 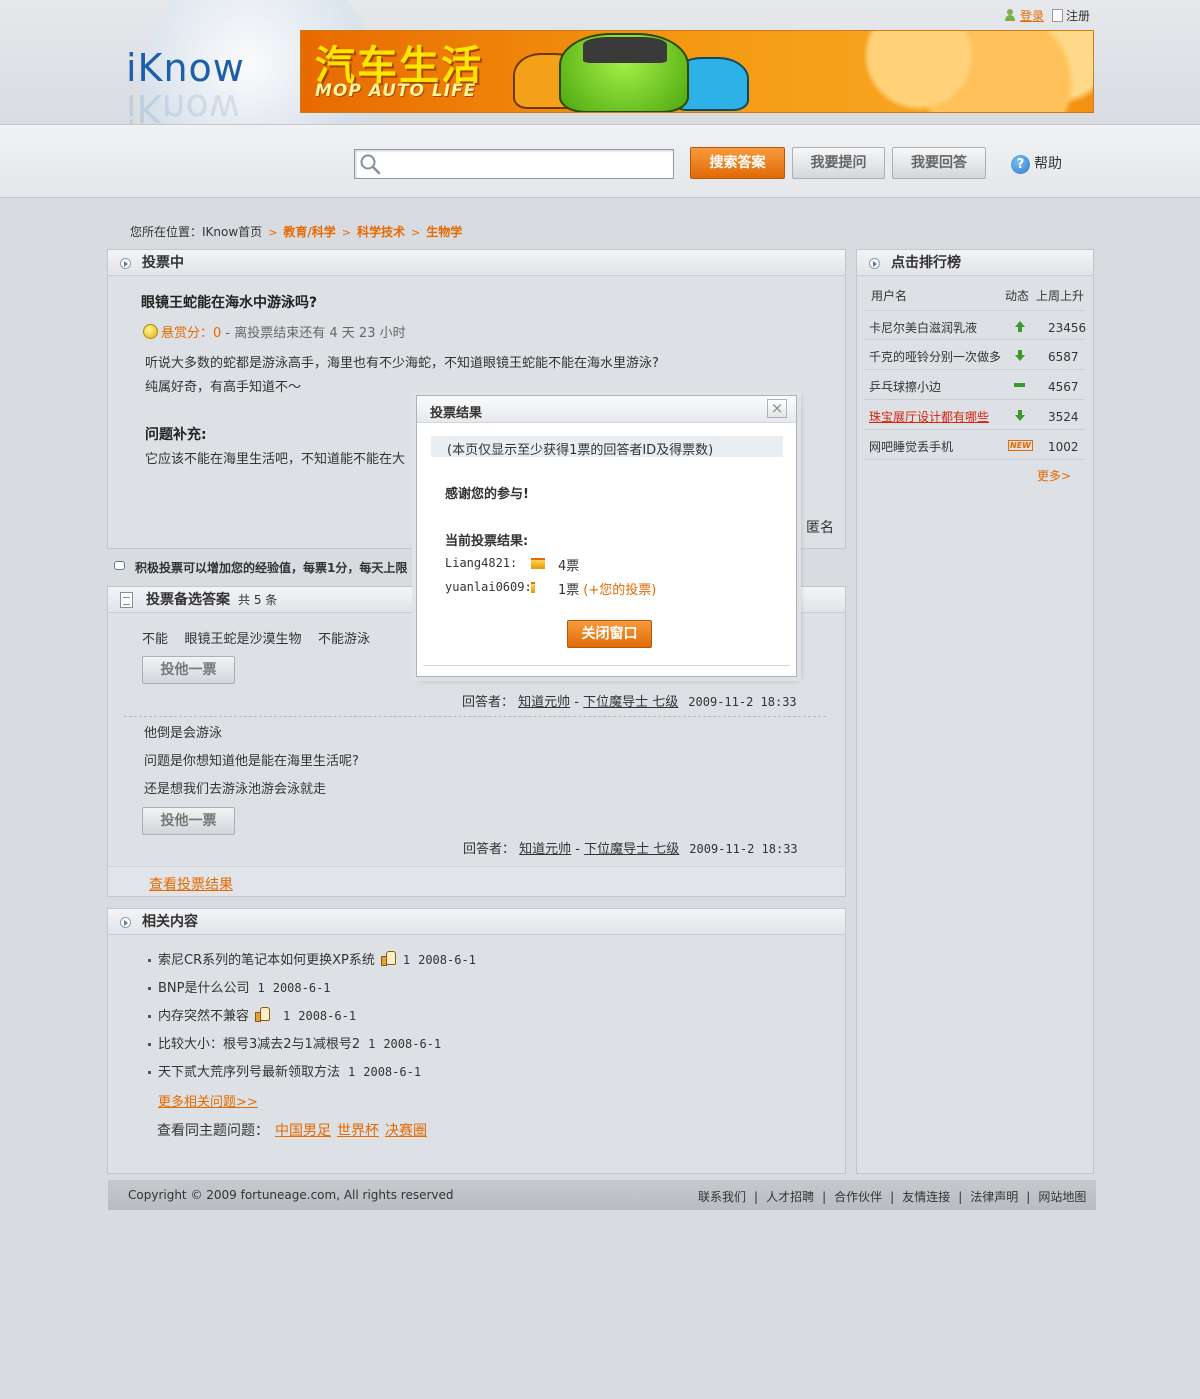 What do you see at coordinates (1054, 475) in the screenshot?
I see `ranking-more-link: 更多>` at bounding box center [1054, 475].